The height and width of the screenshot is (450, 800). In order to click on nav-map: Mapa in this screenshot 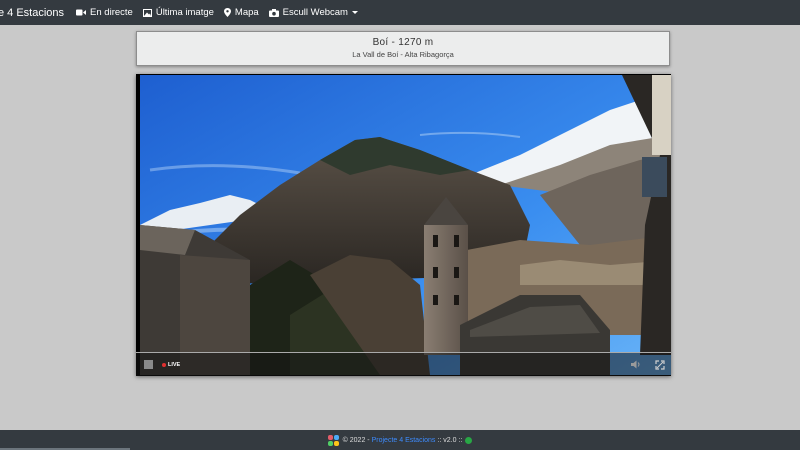, I will do `click(241, 12)`.